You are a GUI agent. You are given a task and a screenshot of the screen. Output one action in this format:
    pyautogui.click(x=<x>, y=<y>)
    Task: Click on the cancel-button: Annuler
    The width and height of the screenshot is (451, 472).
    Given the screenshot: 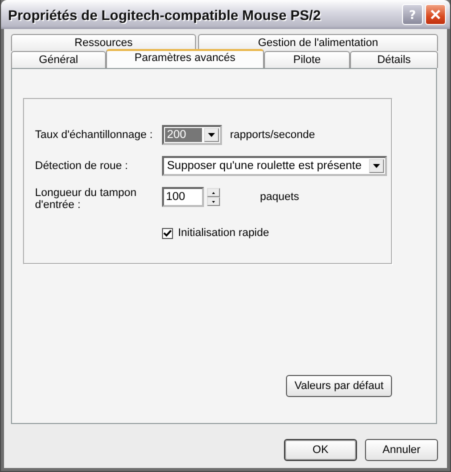 What is the action you would take?
    pyautogui.click(x=401, y=450)
    